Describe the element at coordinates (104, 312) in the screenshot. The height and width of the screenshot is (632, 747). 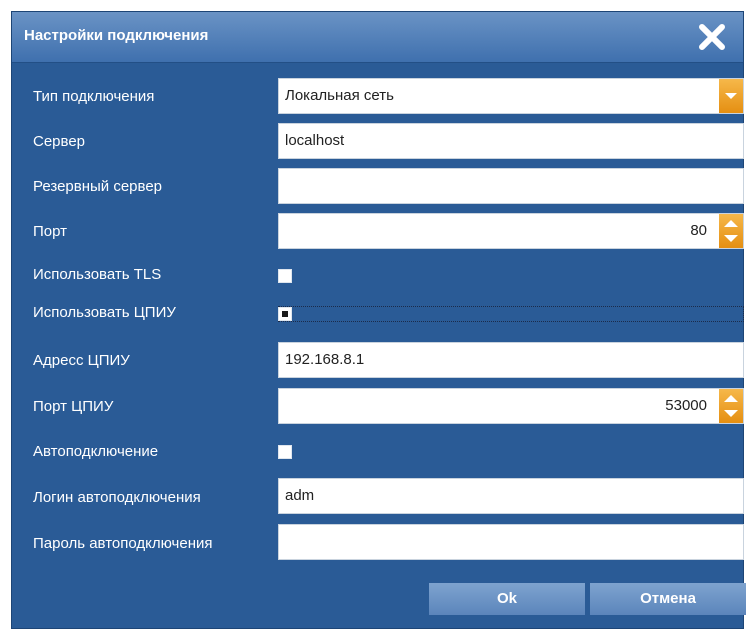
I see `use-cpiu-label: Использовать ЦПИУ` at that location.